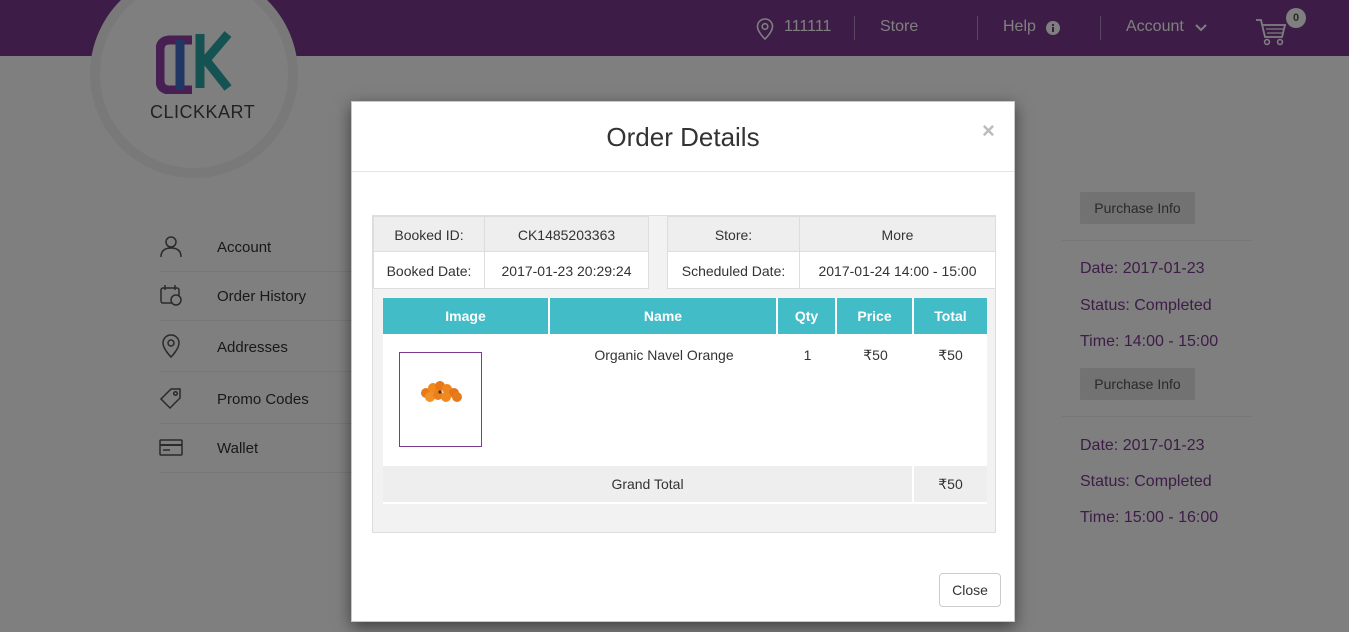 Image resolution: width=1349 pixels, height=632 pixels. Describe the element at coordinates (988, 131) in the screenshot. I see `close-icon: ×` at that location.